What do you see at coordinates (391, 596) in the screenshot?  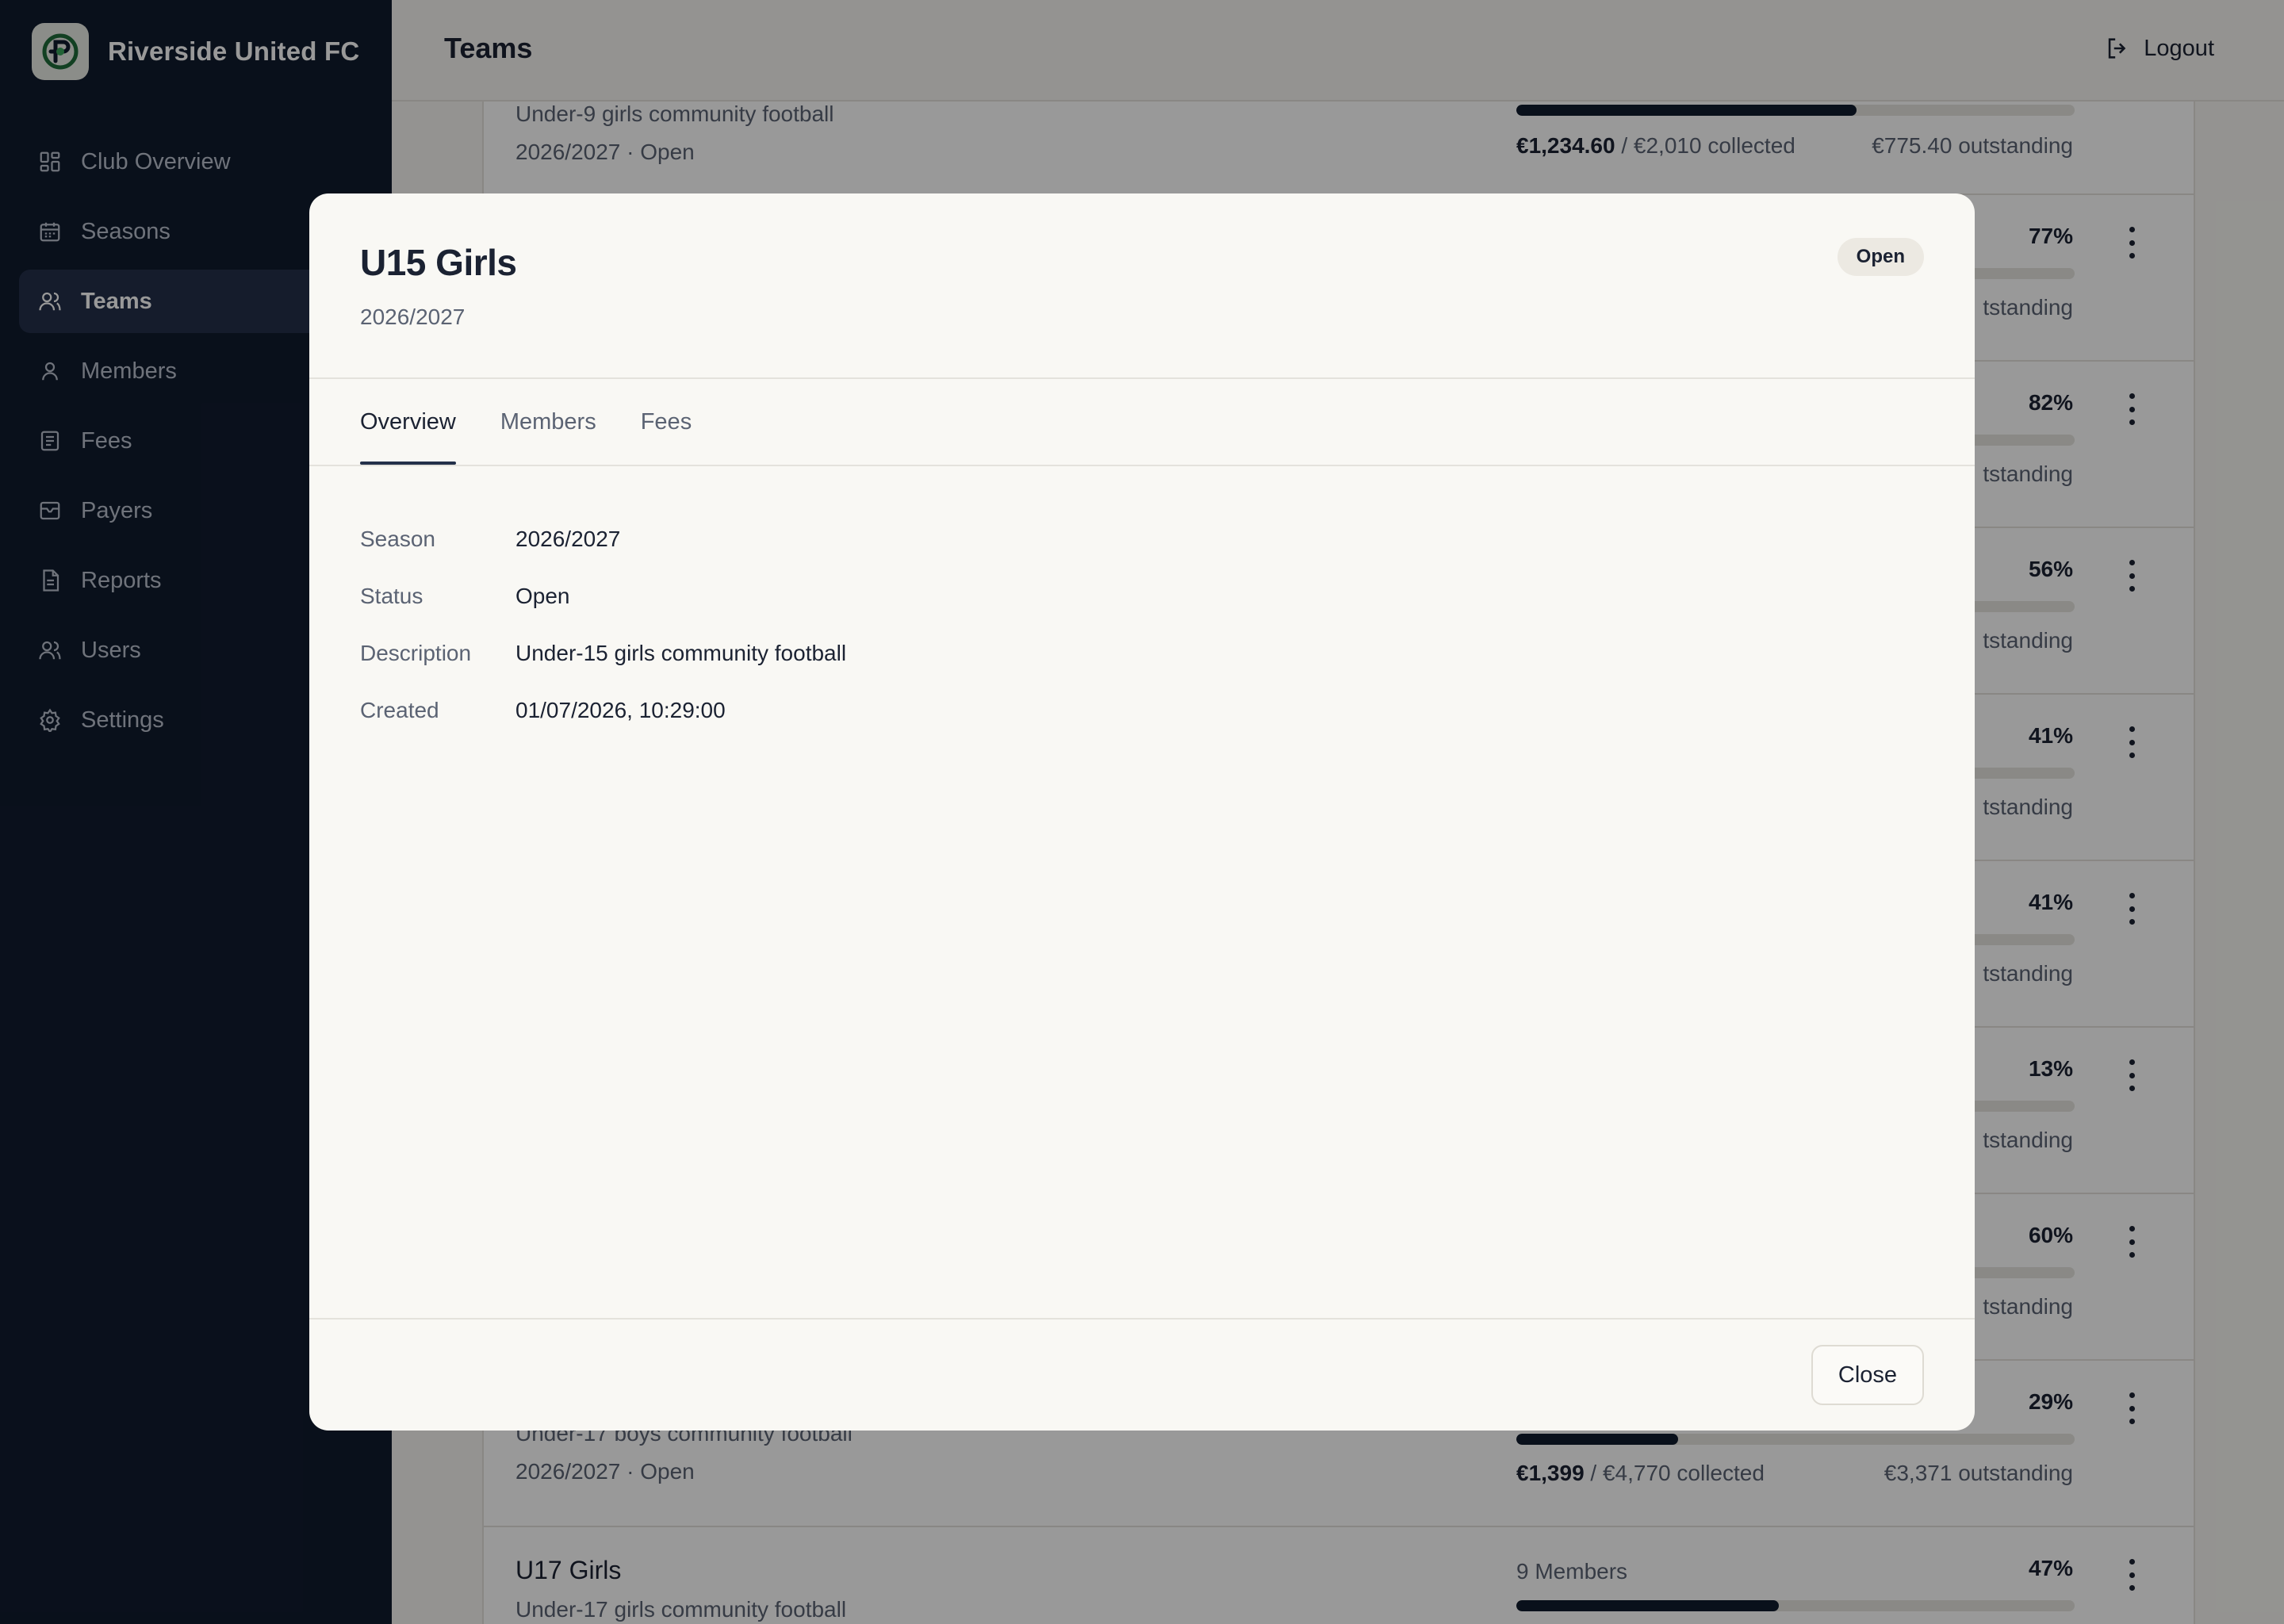 I see `detail-label: Status` at bounding box center [391, 596].